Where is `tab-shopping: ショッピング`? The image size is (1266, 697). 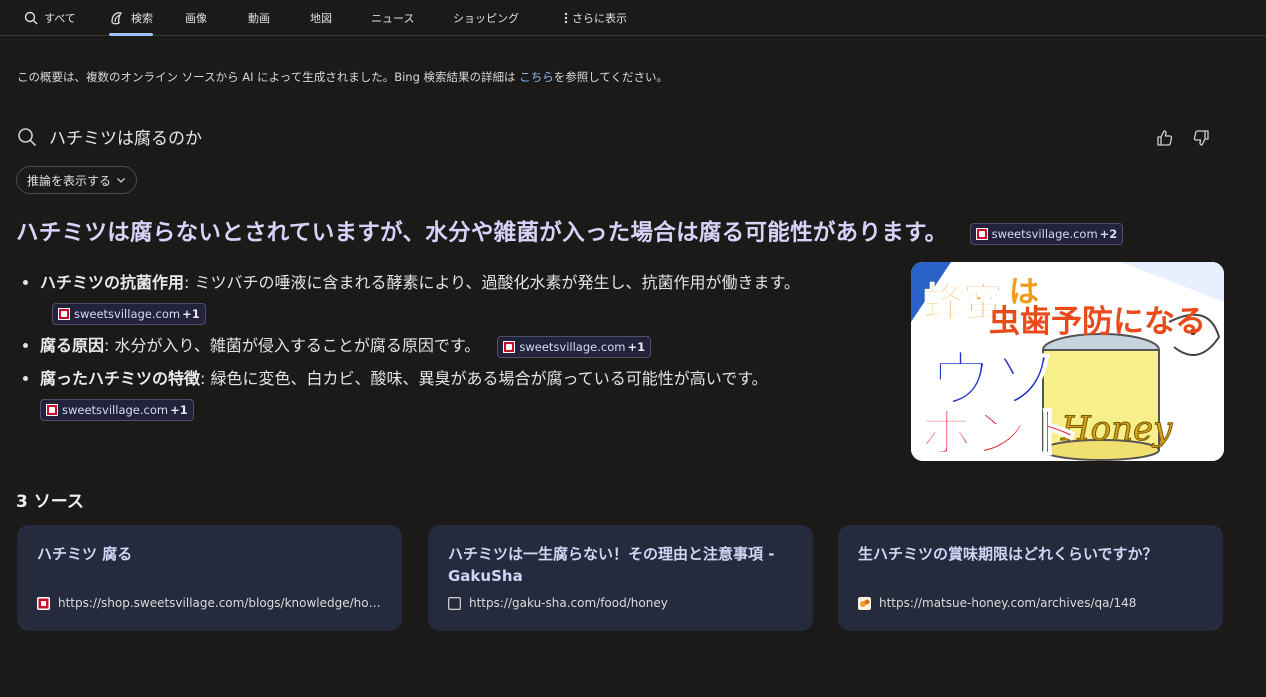 tab-shopping: ショッピング is located at coordinates (486, 17).